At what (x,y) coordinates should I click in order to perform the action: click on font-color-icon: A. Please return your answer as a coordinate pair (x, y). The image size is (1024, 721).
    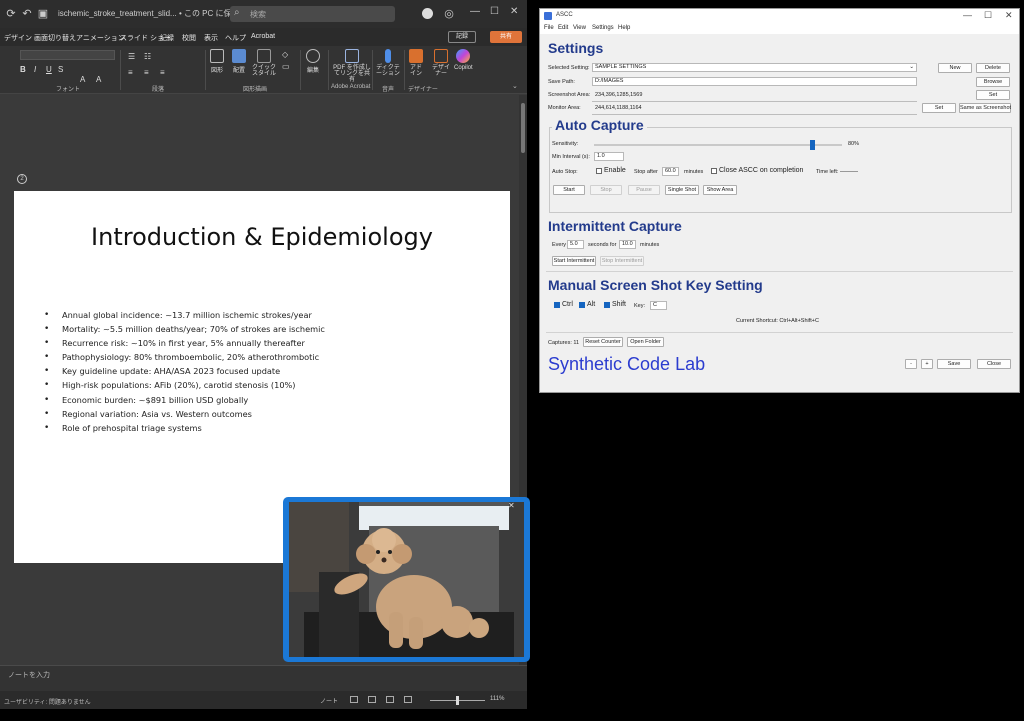
    Looking at the image, I should click on (82, 79).